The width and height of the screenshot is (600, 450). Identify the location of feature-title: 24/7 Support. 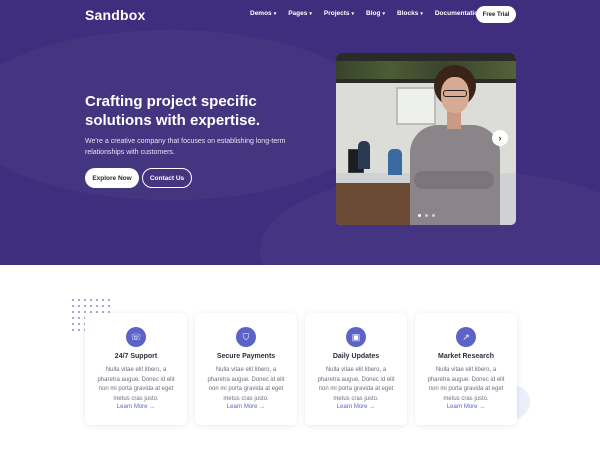
(136, 356).